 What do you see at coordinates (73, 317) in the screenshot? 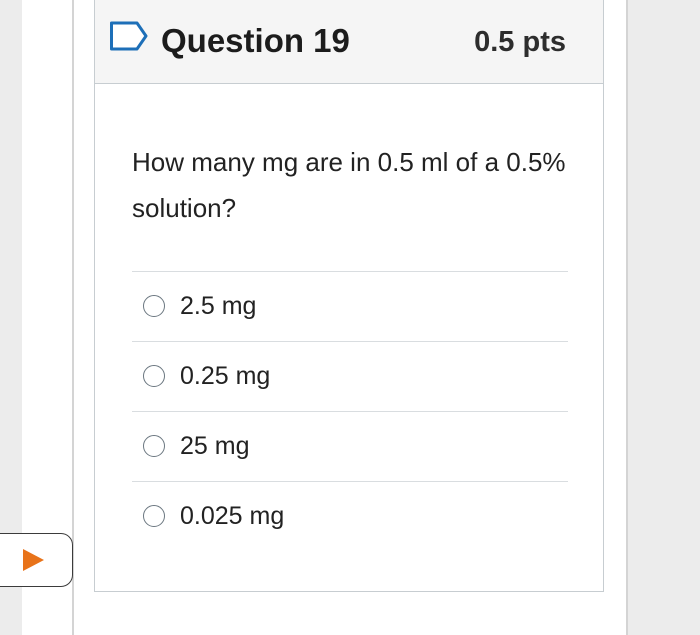
I see `left-rail-divider` at bounding box center [73, 317].